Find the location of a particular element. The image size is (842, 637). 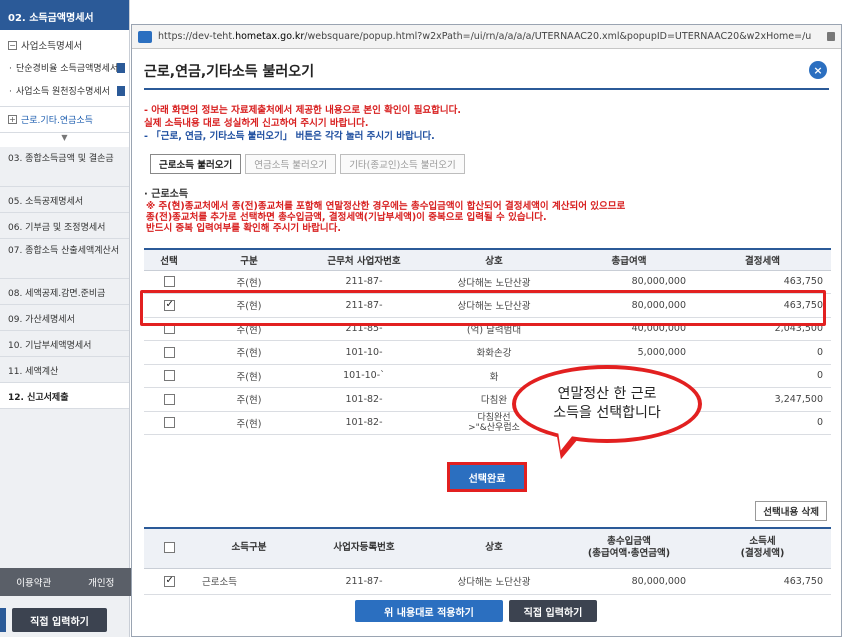

col-bizno: 근무처 사업자번호 is located at coordinates (364, 259).